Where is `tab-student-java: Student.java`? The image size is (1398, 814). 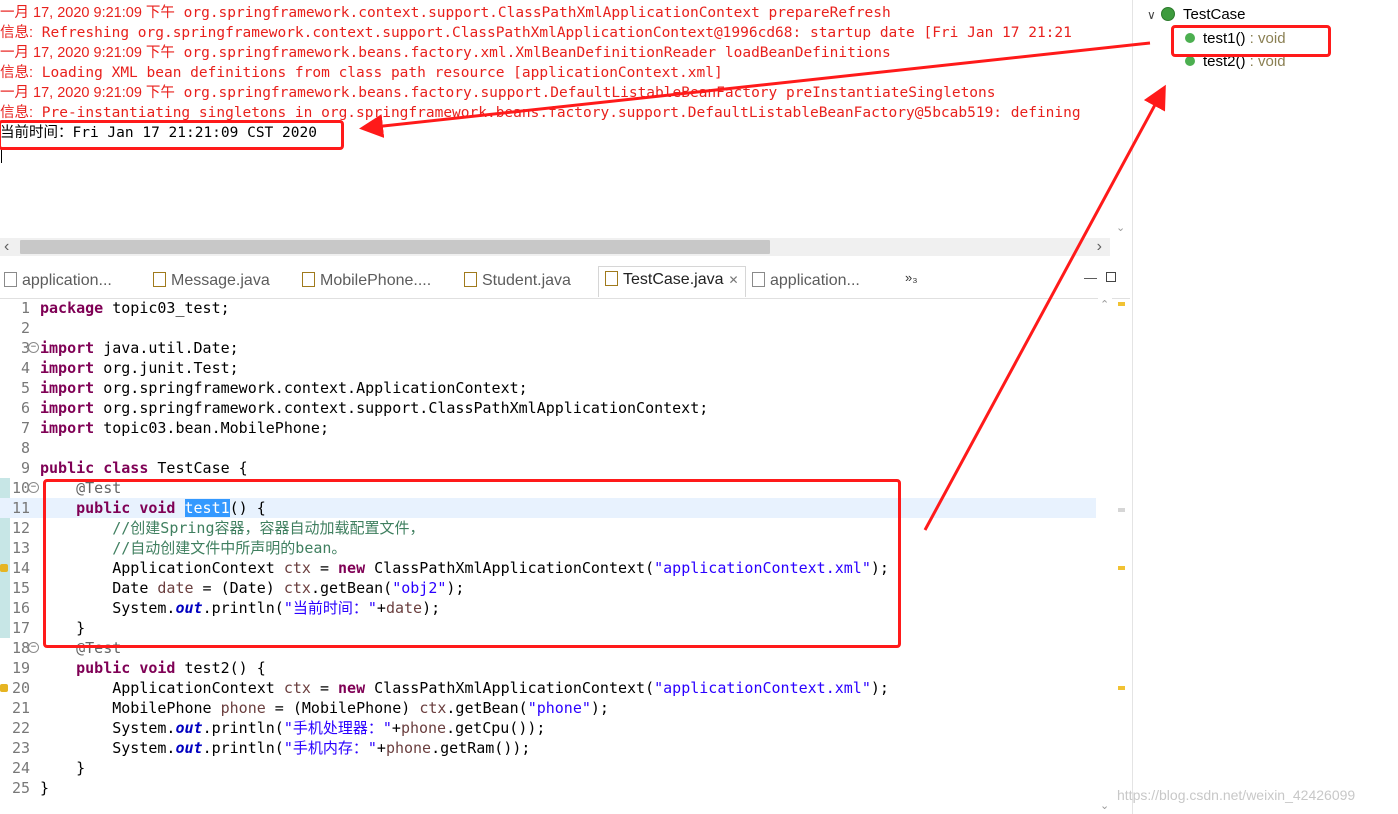
tab-student-java: Student.java is located at coordinates (517, 283).